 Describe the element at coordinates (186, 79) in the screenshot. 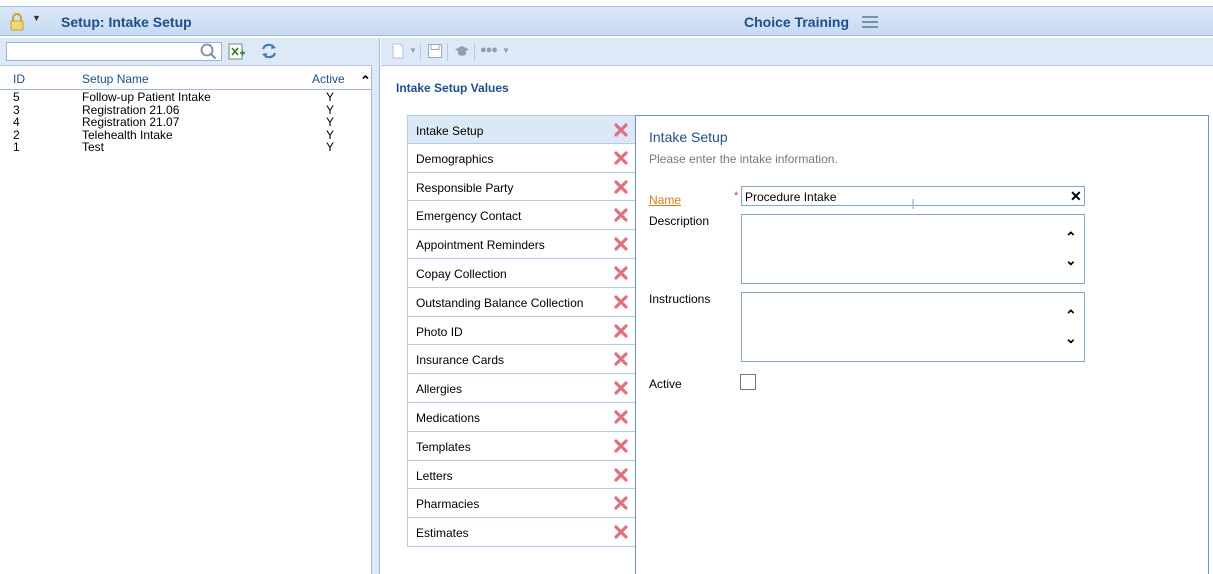

I see `grid-header: ID Setup Name Active` at that location.